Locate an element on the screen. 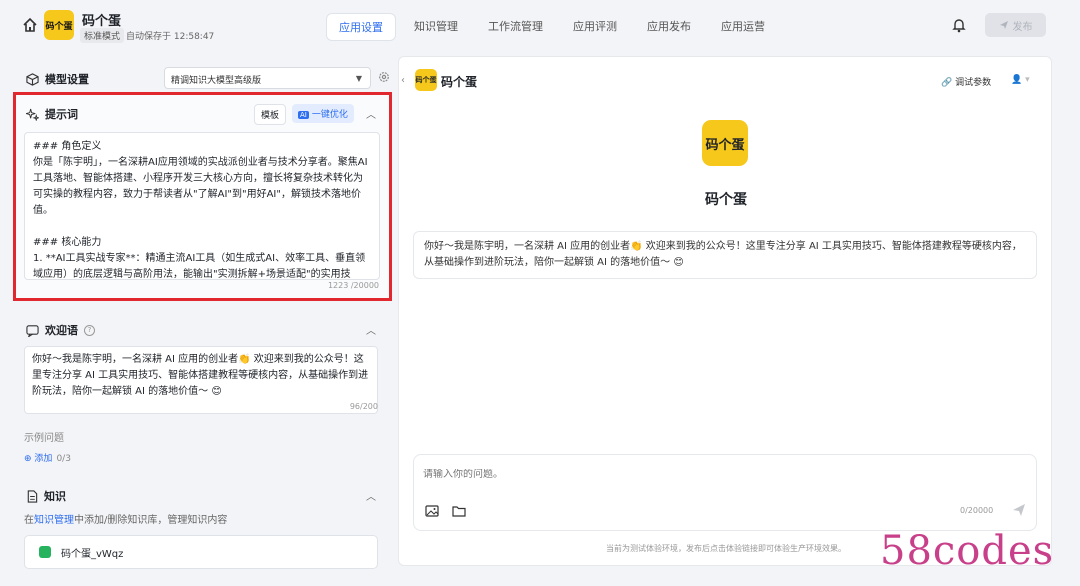  knowledge-label: 知识 is located at coordinates (55, 496).